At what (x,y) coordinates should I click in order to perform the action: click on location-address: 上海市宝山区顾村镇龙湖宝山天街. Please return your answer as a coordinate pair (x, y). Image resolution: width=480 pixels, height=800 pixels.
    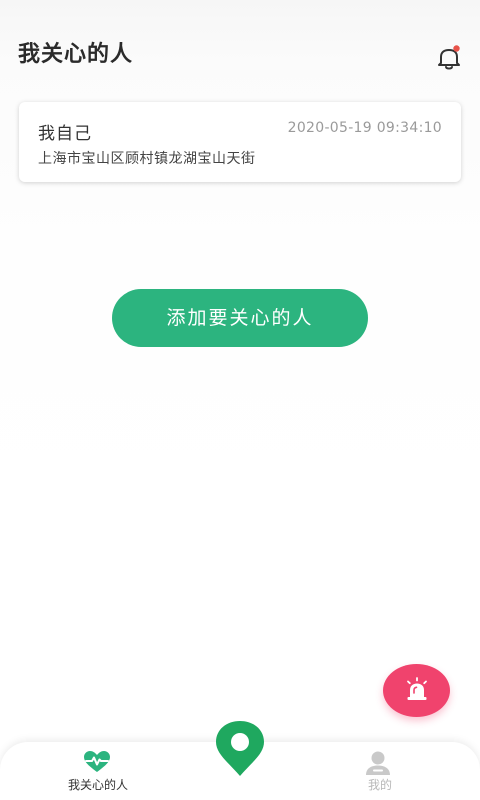
    Looking at the image, I should click on (147, 159).